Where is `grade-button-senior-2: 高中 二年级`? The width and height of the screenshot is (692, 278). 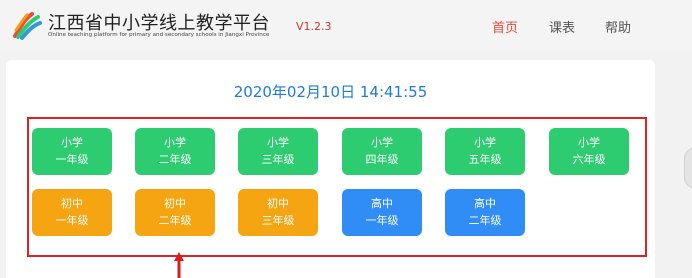 grade-button-senior-2: 高中 二年级 is located at coordinates (485, 212).